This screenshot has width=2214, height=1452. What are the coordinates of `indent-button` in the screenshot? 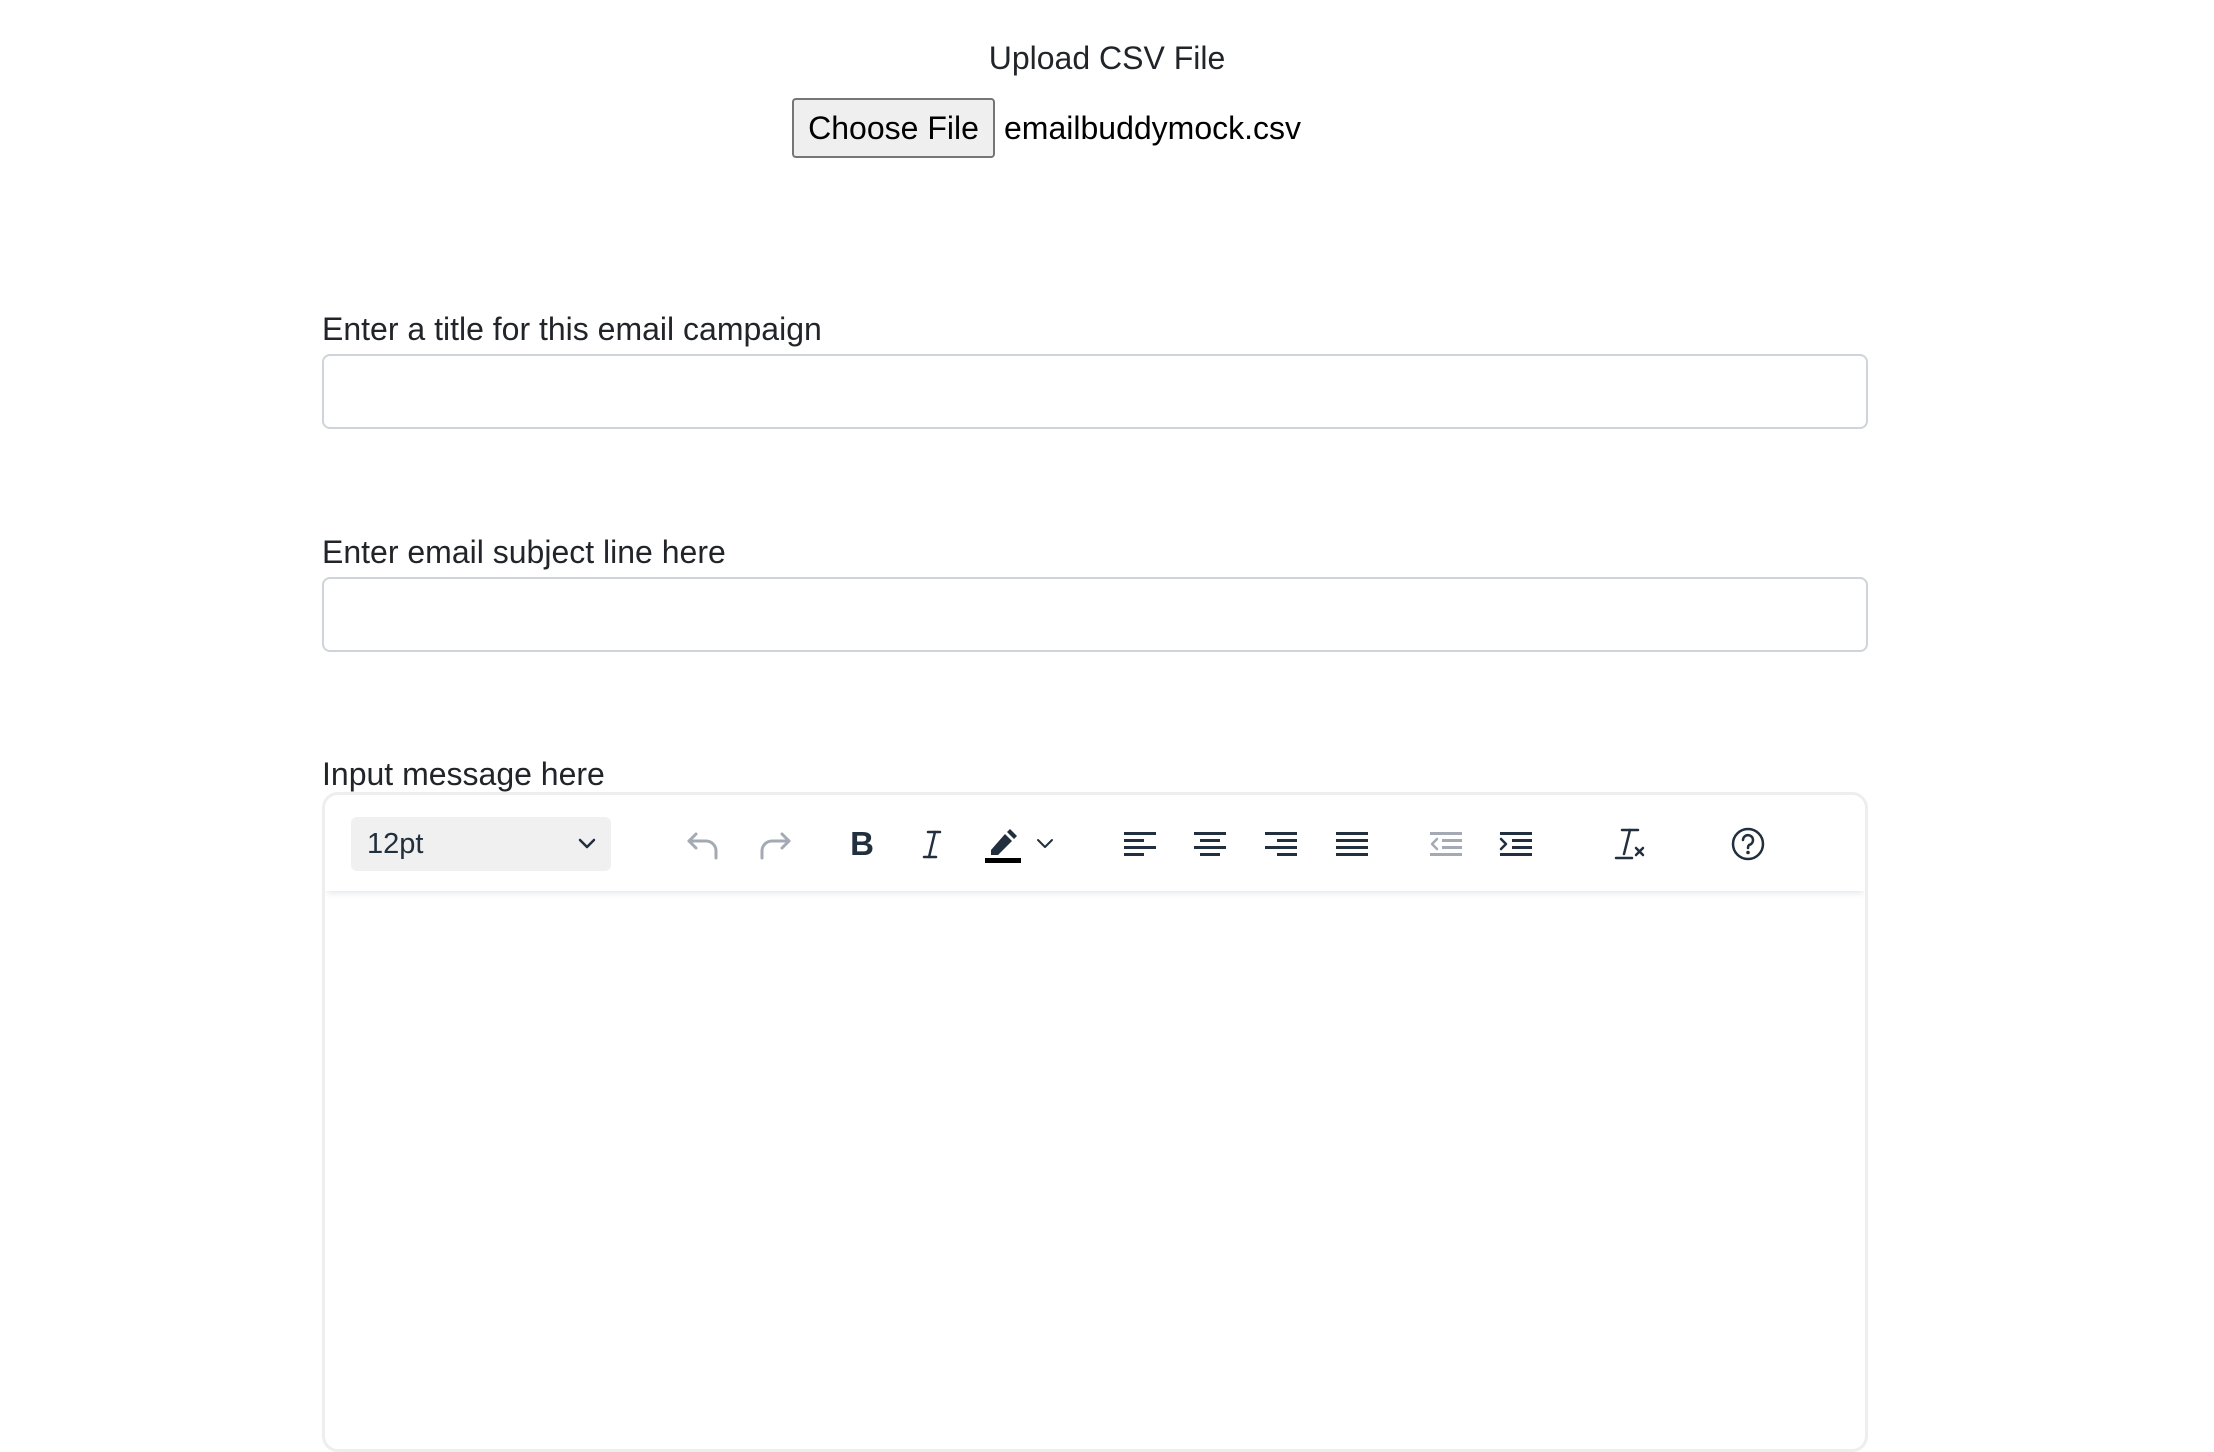 It's located at (1516, 844).